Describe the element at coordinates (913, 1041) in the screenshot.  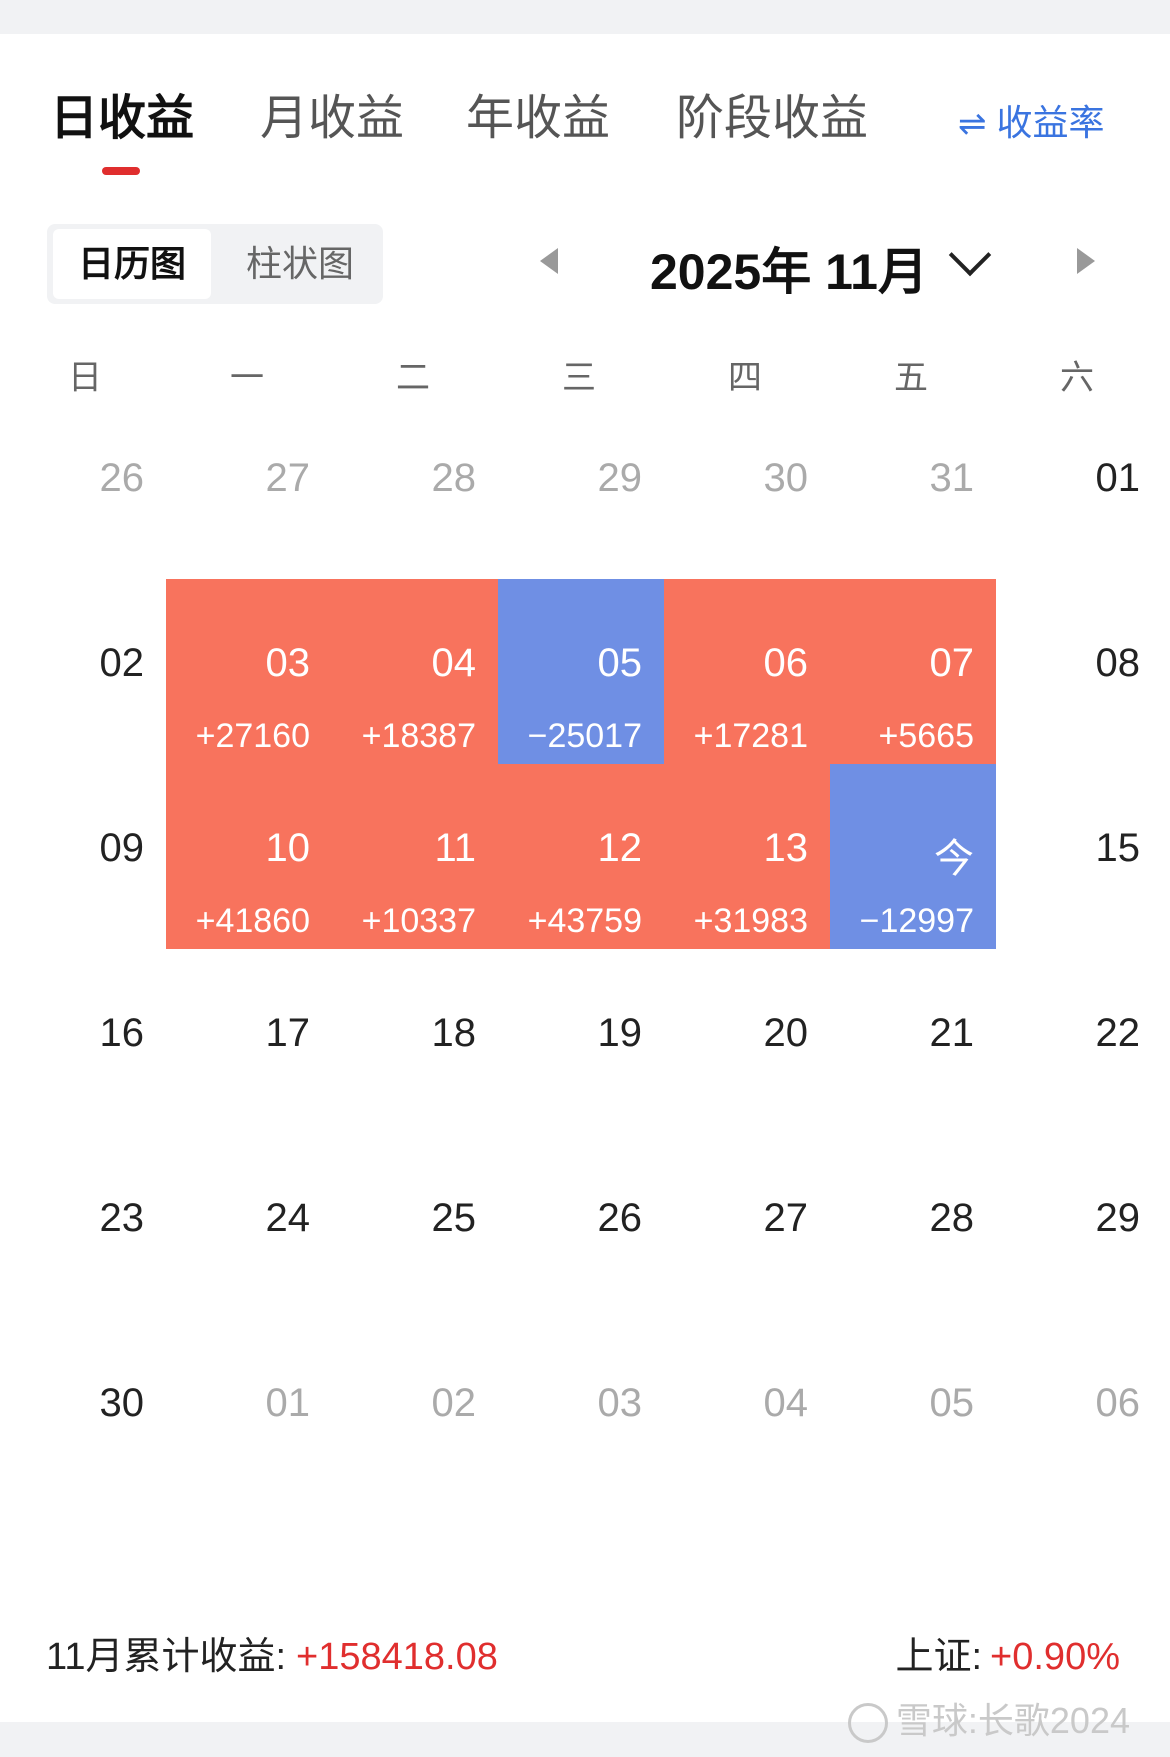
I see `calendar-day-cell: 21` at that location.